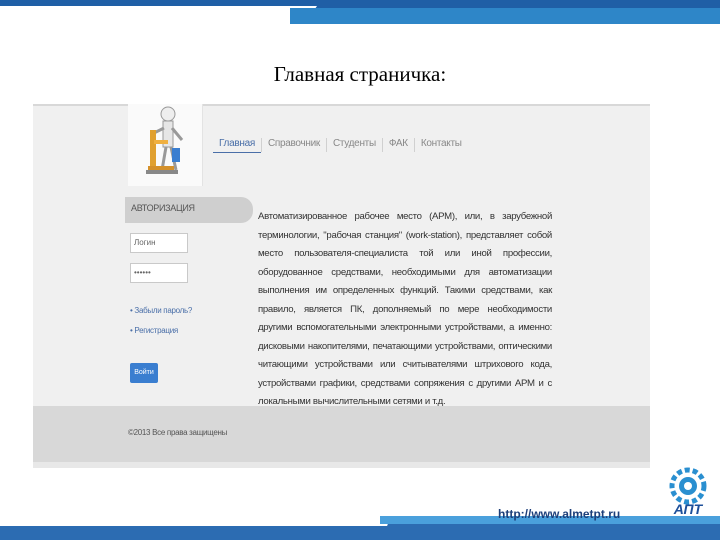 The image size is (720, 540). Describe the element at coordinates (688, 509) in the screenshot. I see `apt-logo-text: АПТ` at that location.